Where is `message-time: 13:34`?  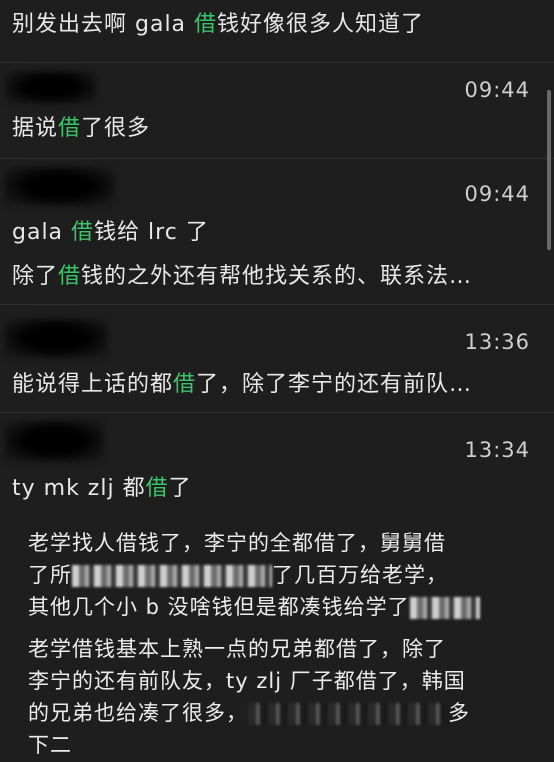
message-time: 13:34 is located at coordinates (497, 450).